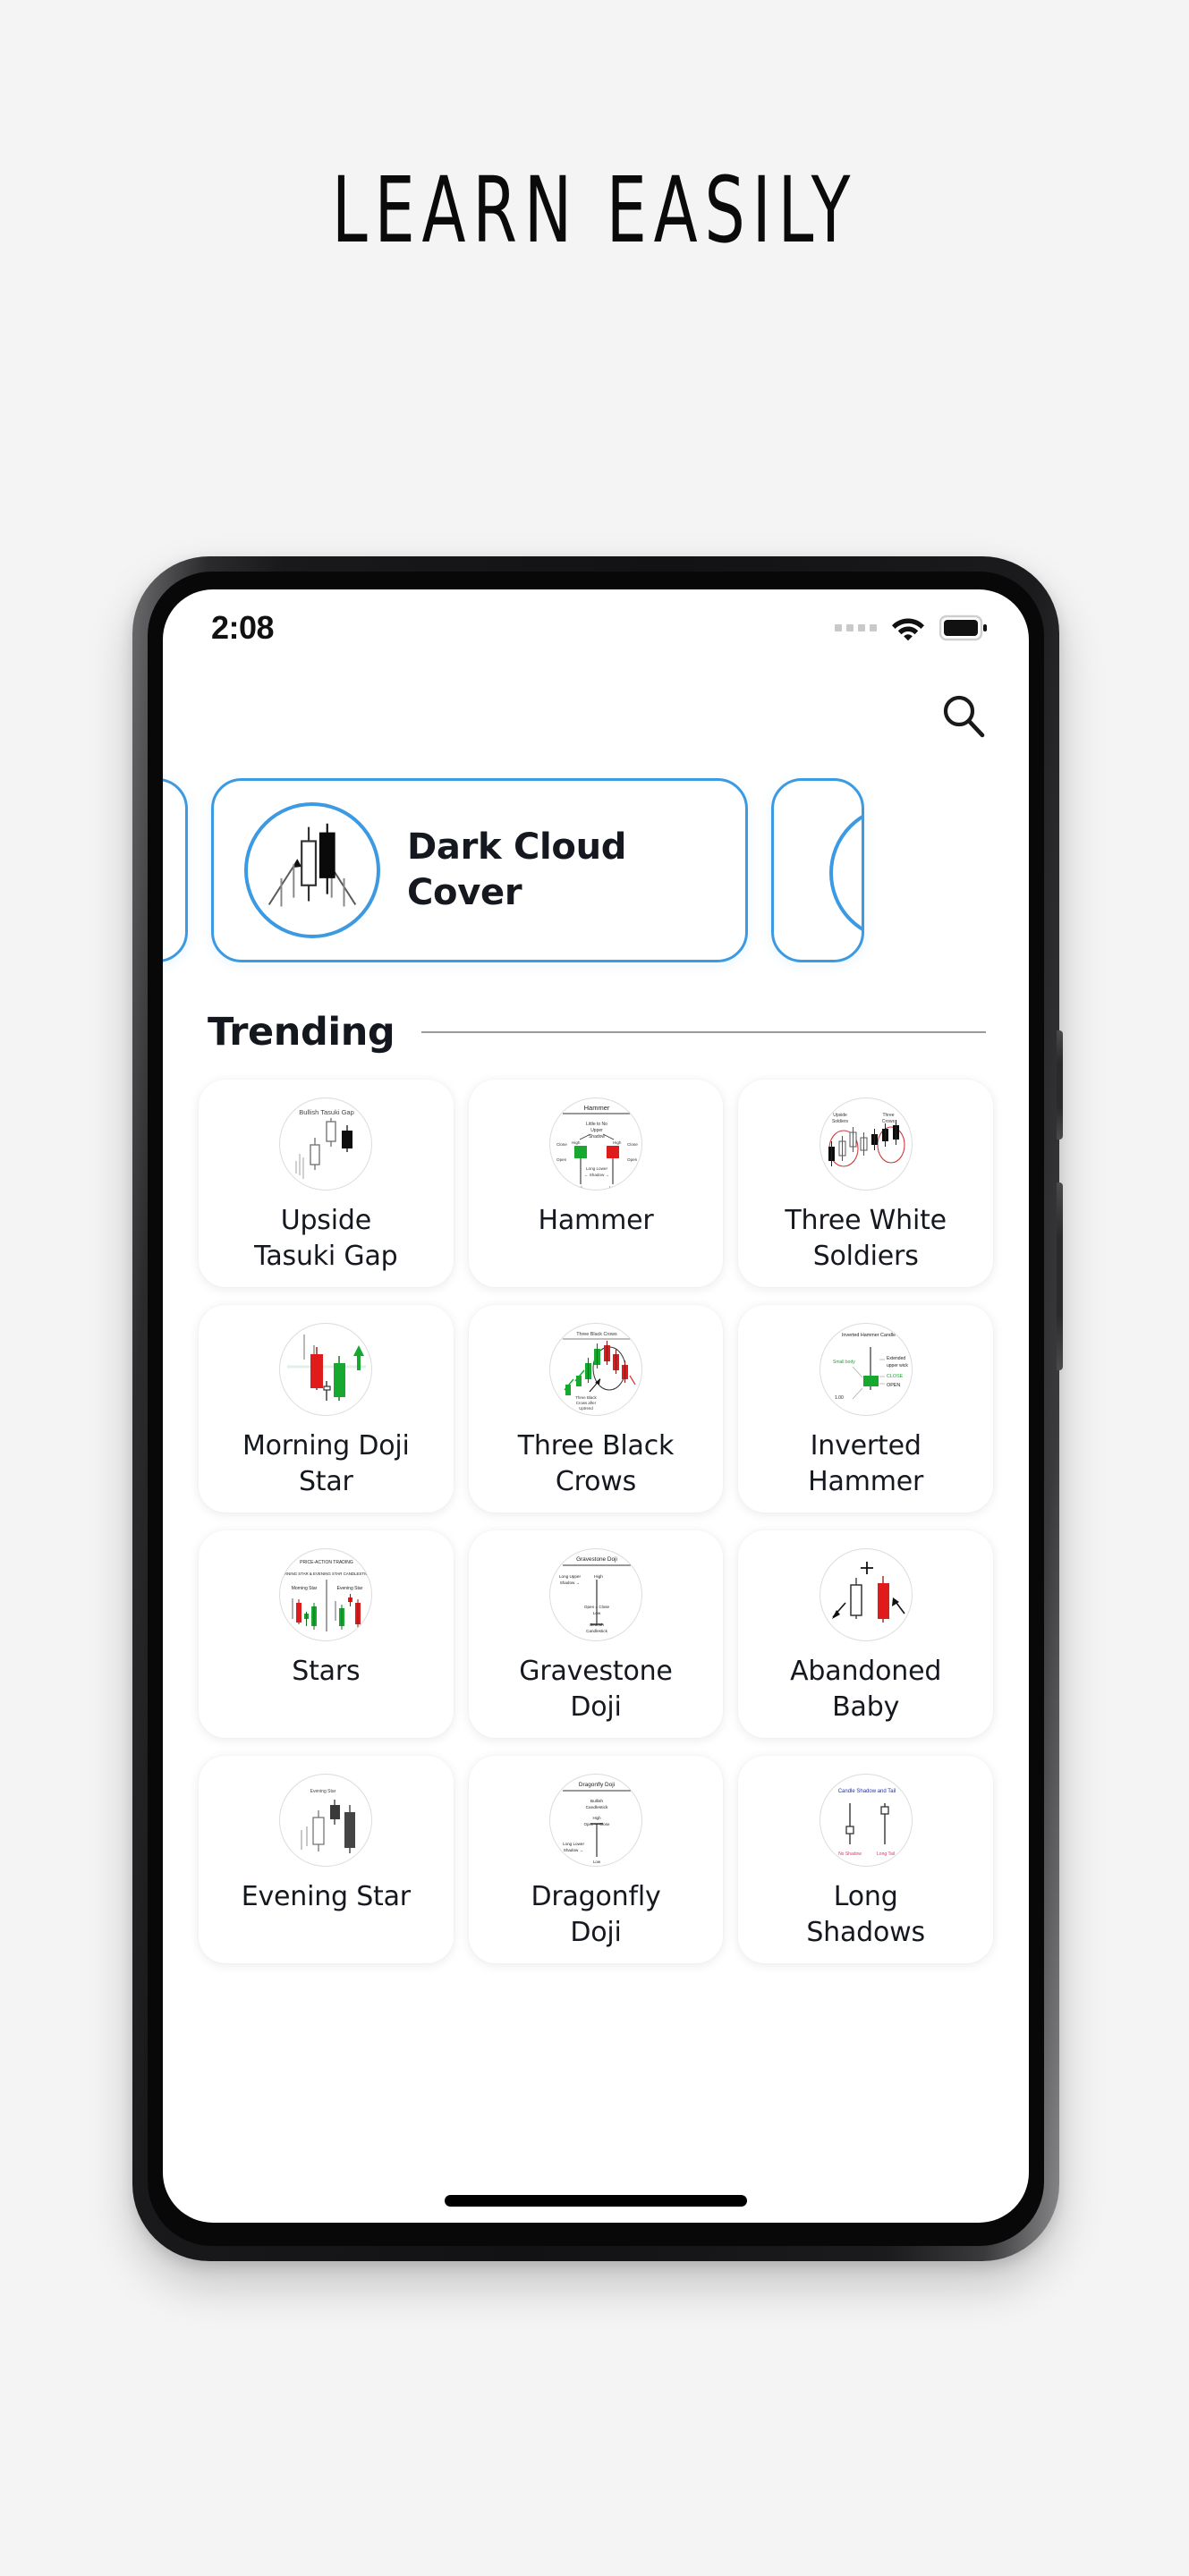 This screenshot has width=1189, height=2576. I want to click on svg-text: Candlestick, so click(597, 1807).